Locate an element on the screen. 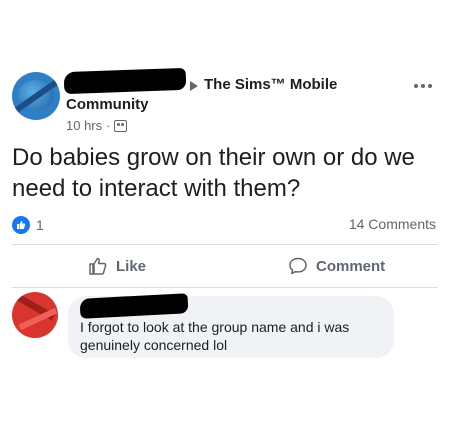 This screenshot has height=444, width=450. group-icon is located at coordinates (121, 125).